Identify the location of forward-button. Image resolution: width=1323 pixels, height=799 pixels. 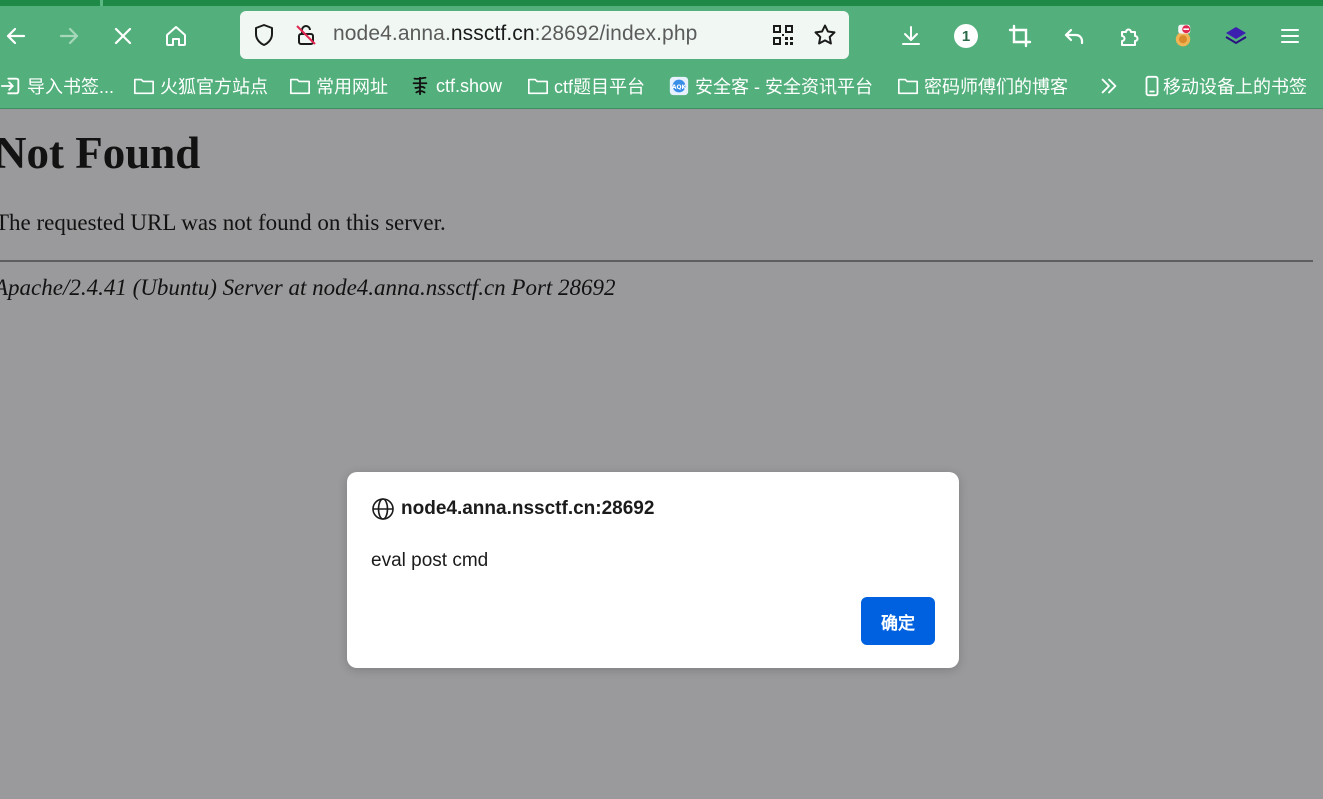
(69, 36).